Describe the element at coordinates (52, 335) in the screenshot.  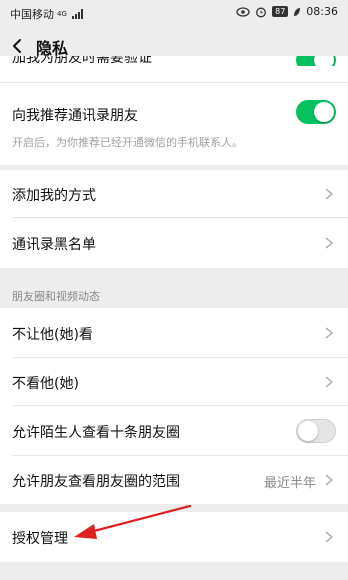
I see `block-view-label: 不让他(她)看` at that location.